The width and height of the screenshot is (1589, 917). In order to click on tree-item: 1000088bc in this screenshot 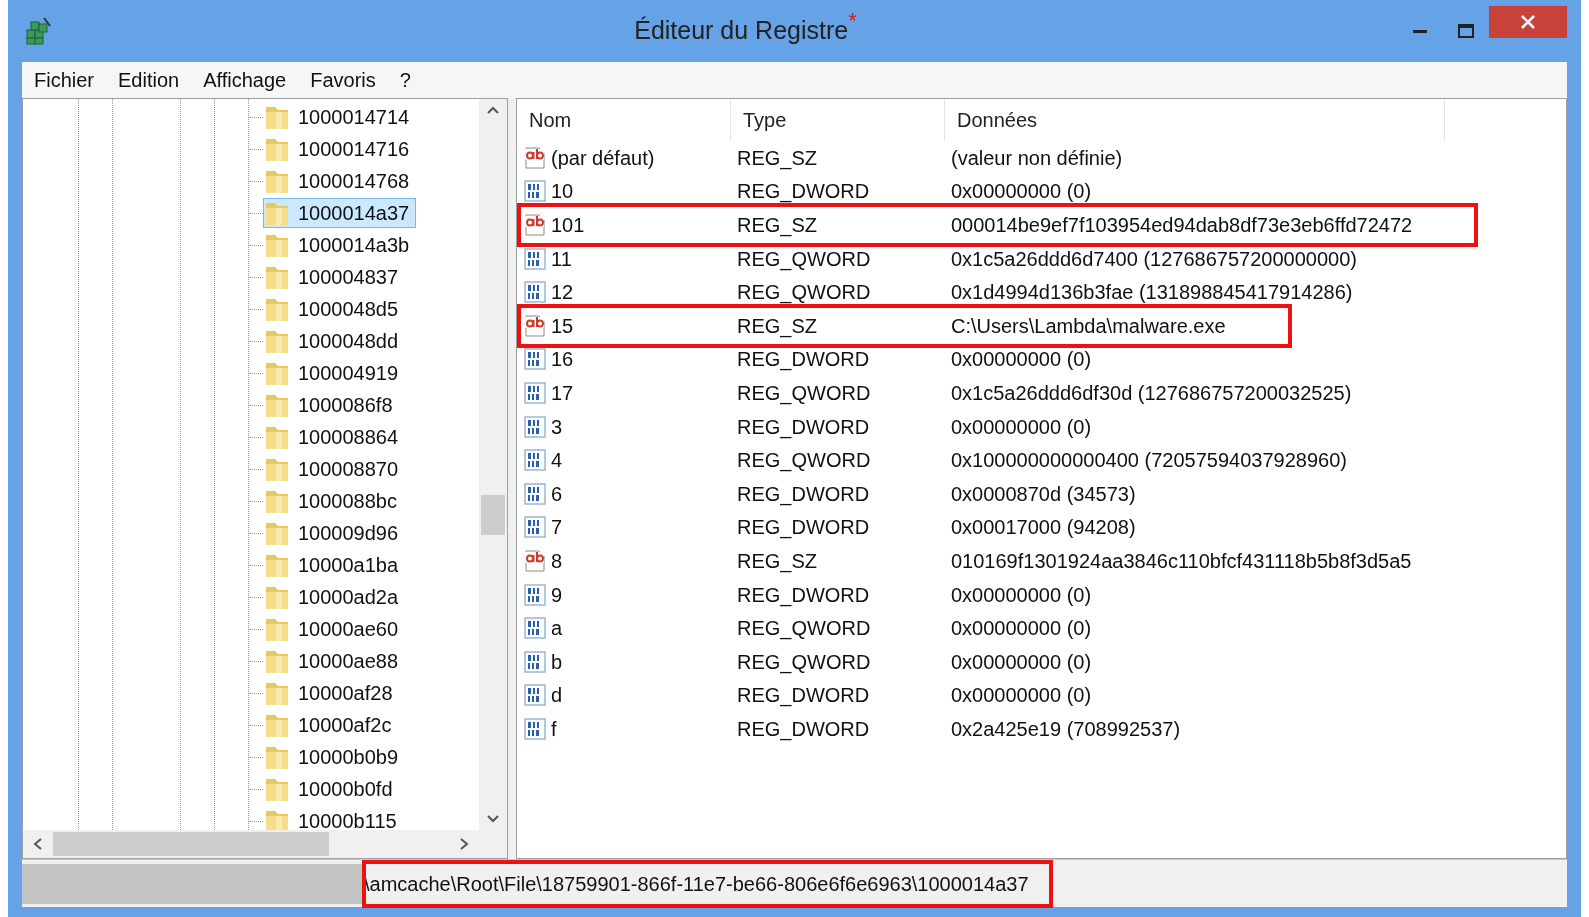, I will do `click(333, 501)`.